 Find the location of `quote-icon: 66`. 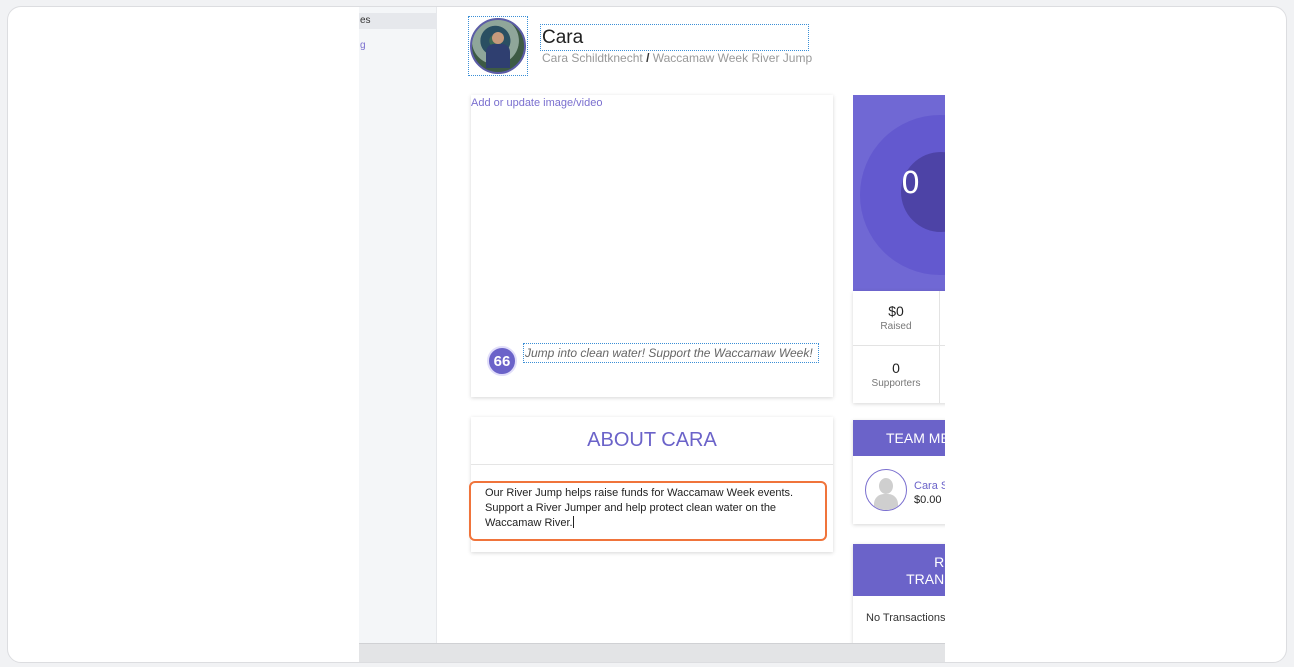

quote-icon: 66 is located at coordinates (502, 361).